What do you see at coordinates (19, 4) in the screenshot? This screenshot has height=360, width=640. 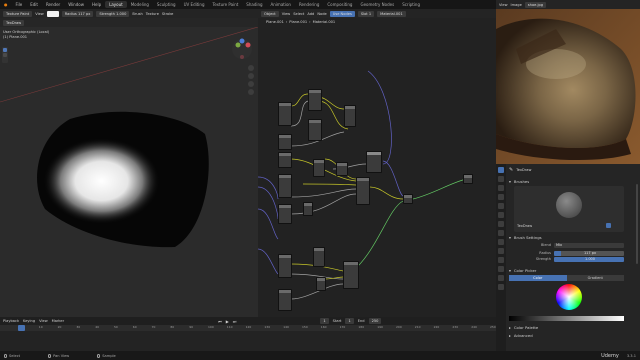 I see `menu-file: File` at bounding box center [19, 4].